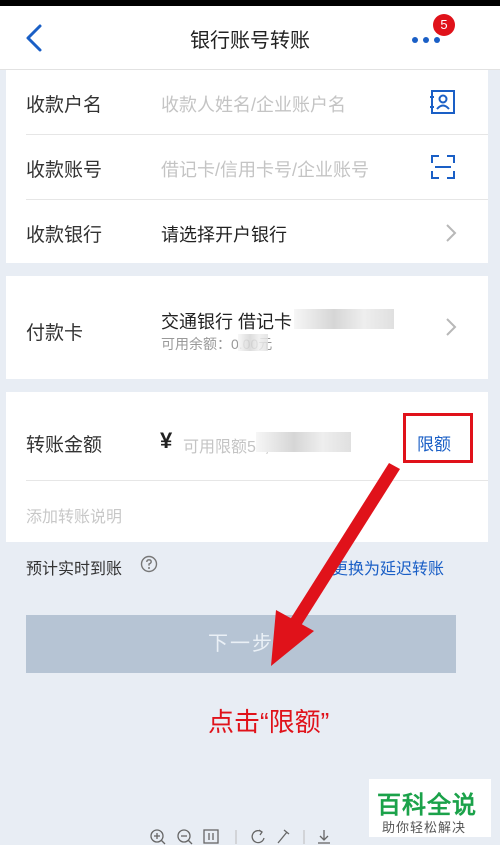  I want to click on scan-icon, so click(443, 167).